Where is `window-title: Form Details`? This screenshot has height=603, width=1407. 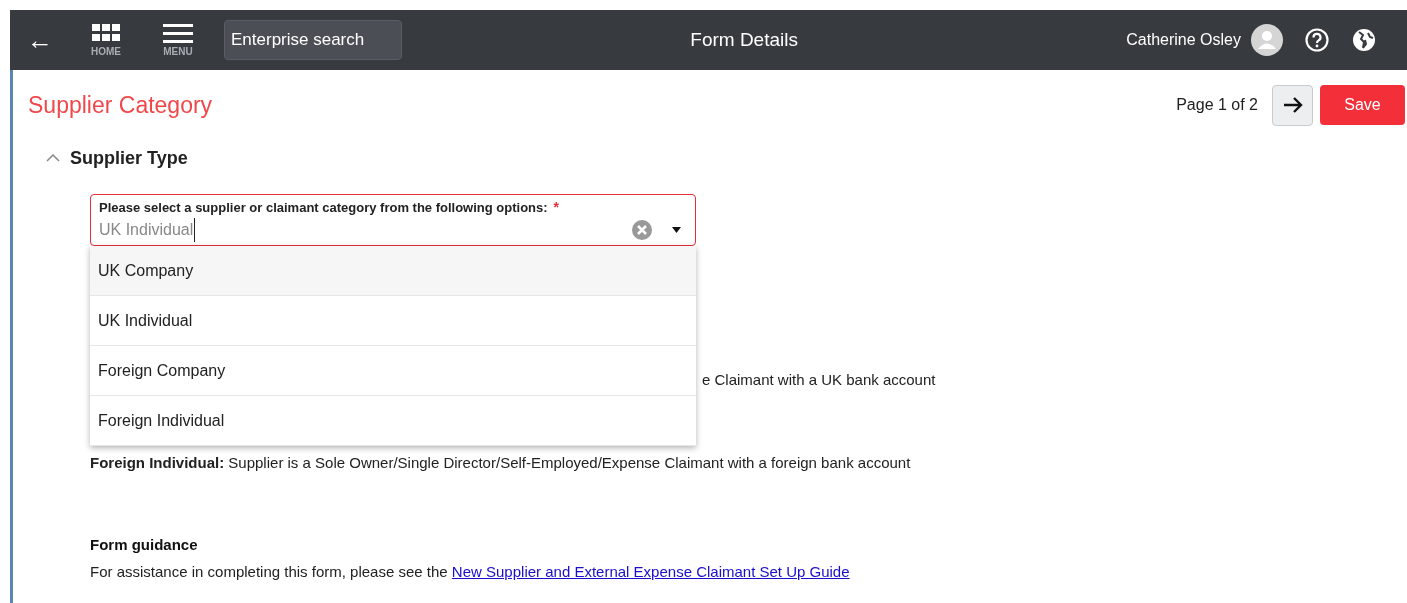 window-title: Form Details is located at coordinates (744, 39).